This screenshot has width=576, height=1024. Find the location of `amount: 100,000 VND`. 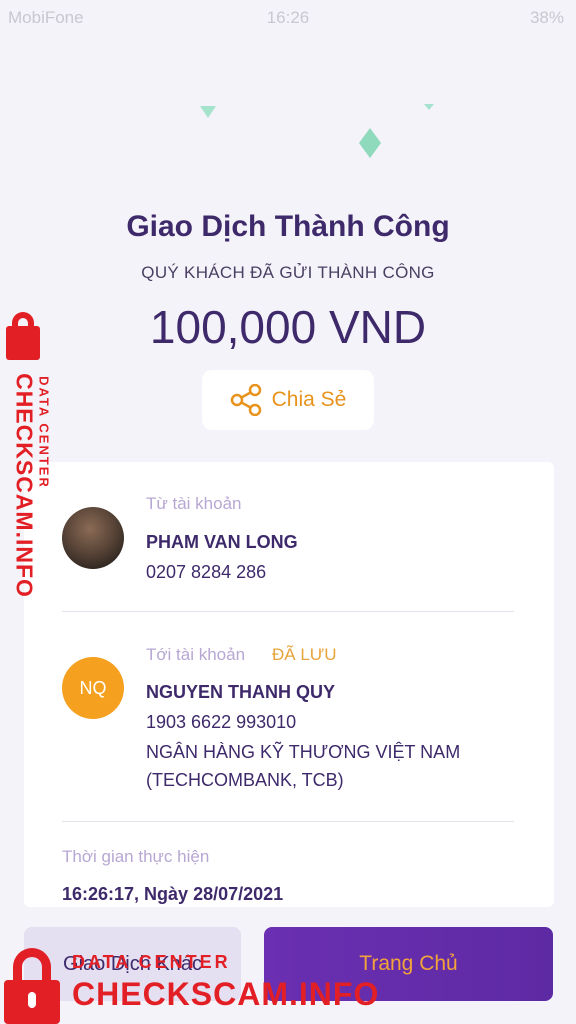

amount: 100,000 VND is located at coordinates (288, 327).